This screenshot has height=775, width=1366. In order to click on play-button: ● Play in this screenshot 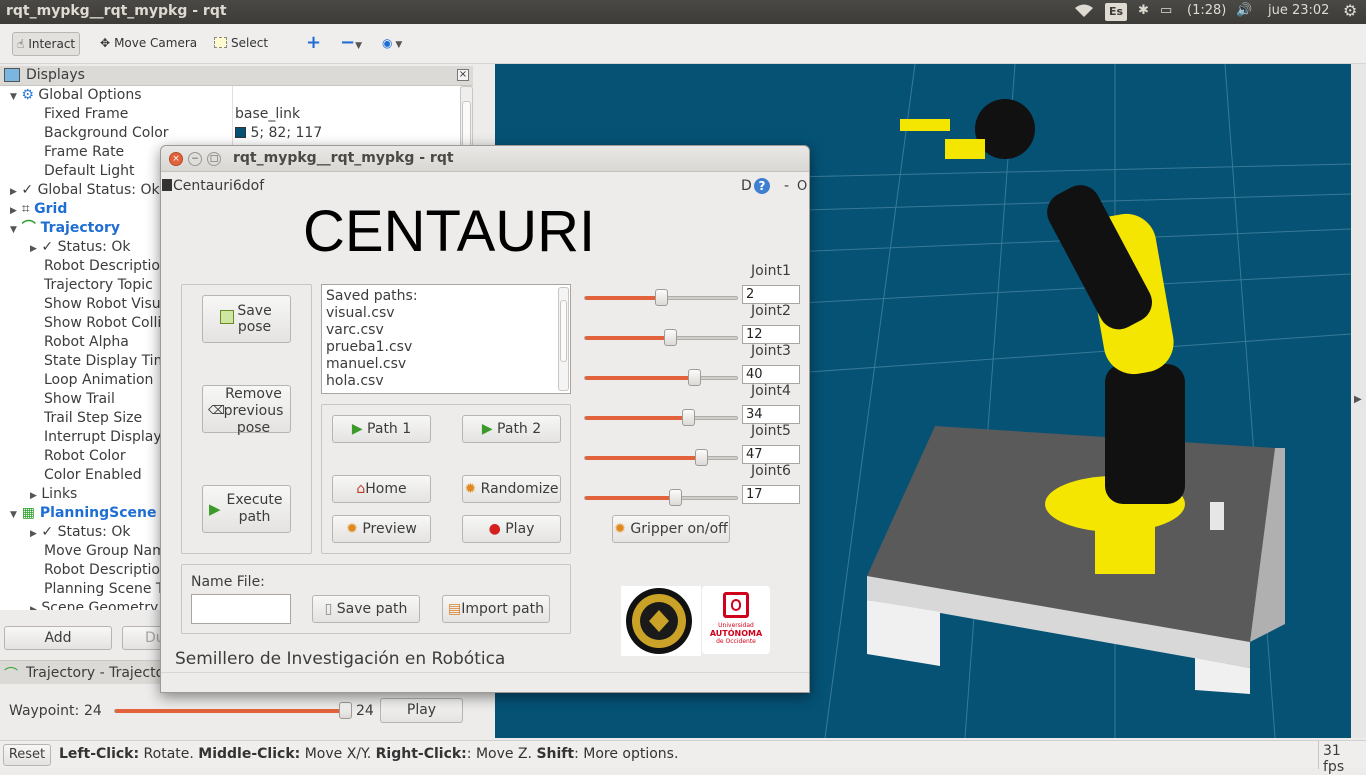, I will do `click(511, 529)`.